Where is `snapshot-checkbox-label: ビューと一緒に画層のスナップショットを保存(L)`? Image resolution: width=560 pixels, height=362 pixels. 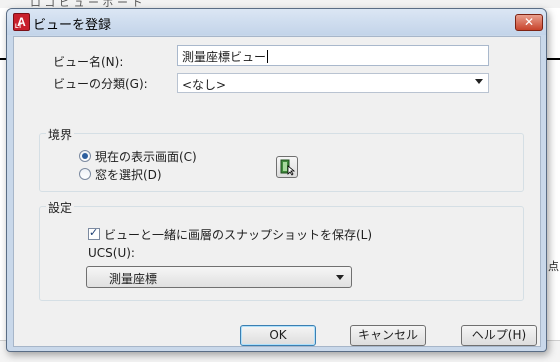
snapshot-checkbox-label: ビューと一緒に画層のスナップショットを保存(L) is located at coordinates (238, 234).